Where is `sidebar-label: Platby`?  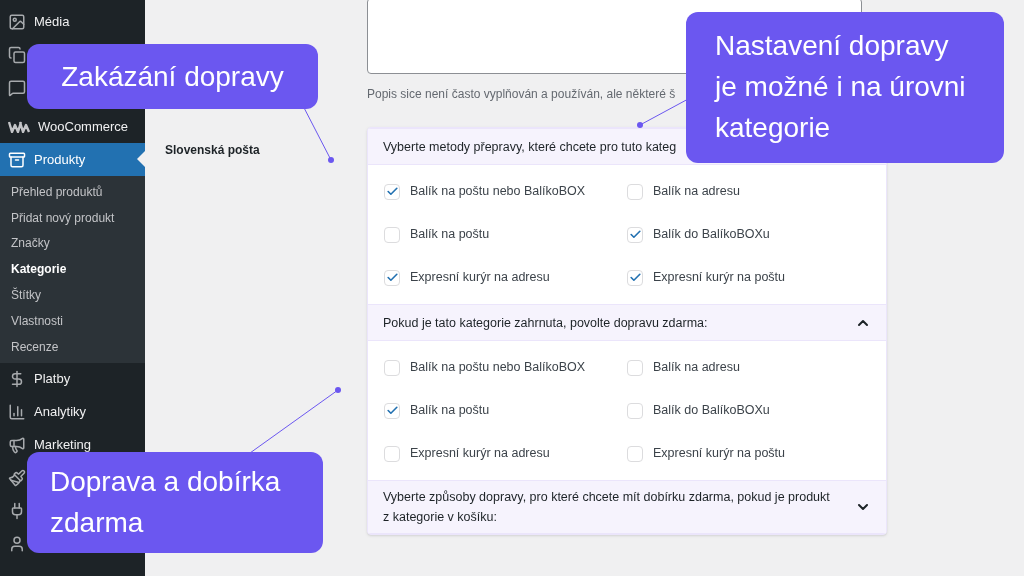
sidebar-label: Platby is located at coordinates (52, 379).